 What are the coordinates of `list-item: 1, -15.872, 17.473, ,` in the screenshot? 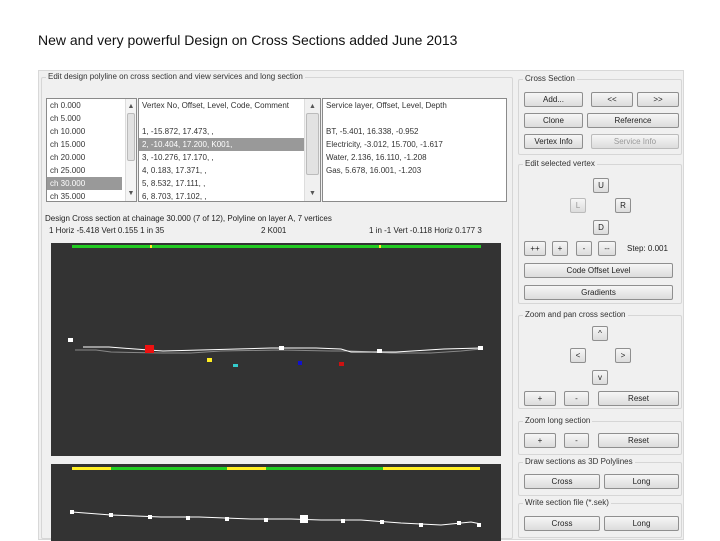 It's located at (229, 131).